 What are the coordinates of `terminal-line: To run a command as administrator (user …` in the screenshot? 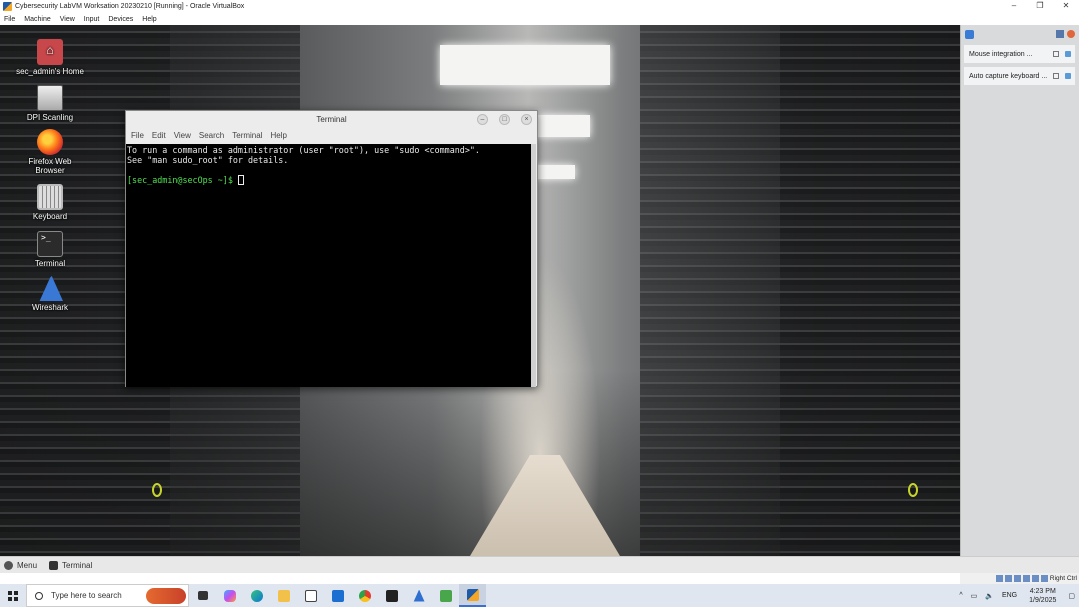 It's located at (303, 150).